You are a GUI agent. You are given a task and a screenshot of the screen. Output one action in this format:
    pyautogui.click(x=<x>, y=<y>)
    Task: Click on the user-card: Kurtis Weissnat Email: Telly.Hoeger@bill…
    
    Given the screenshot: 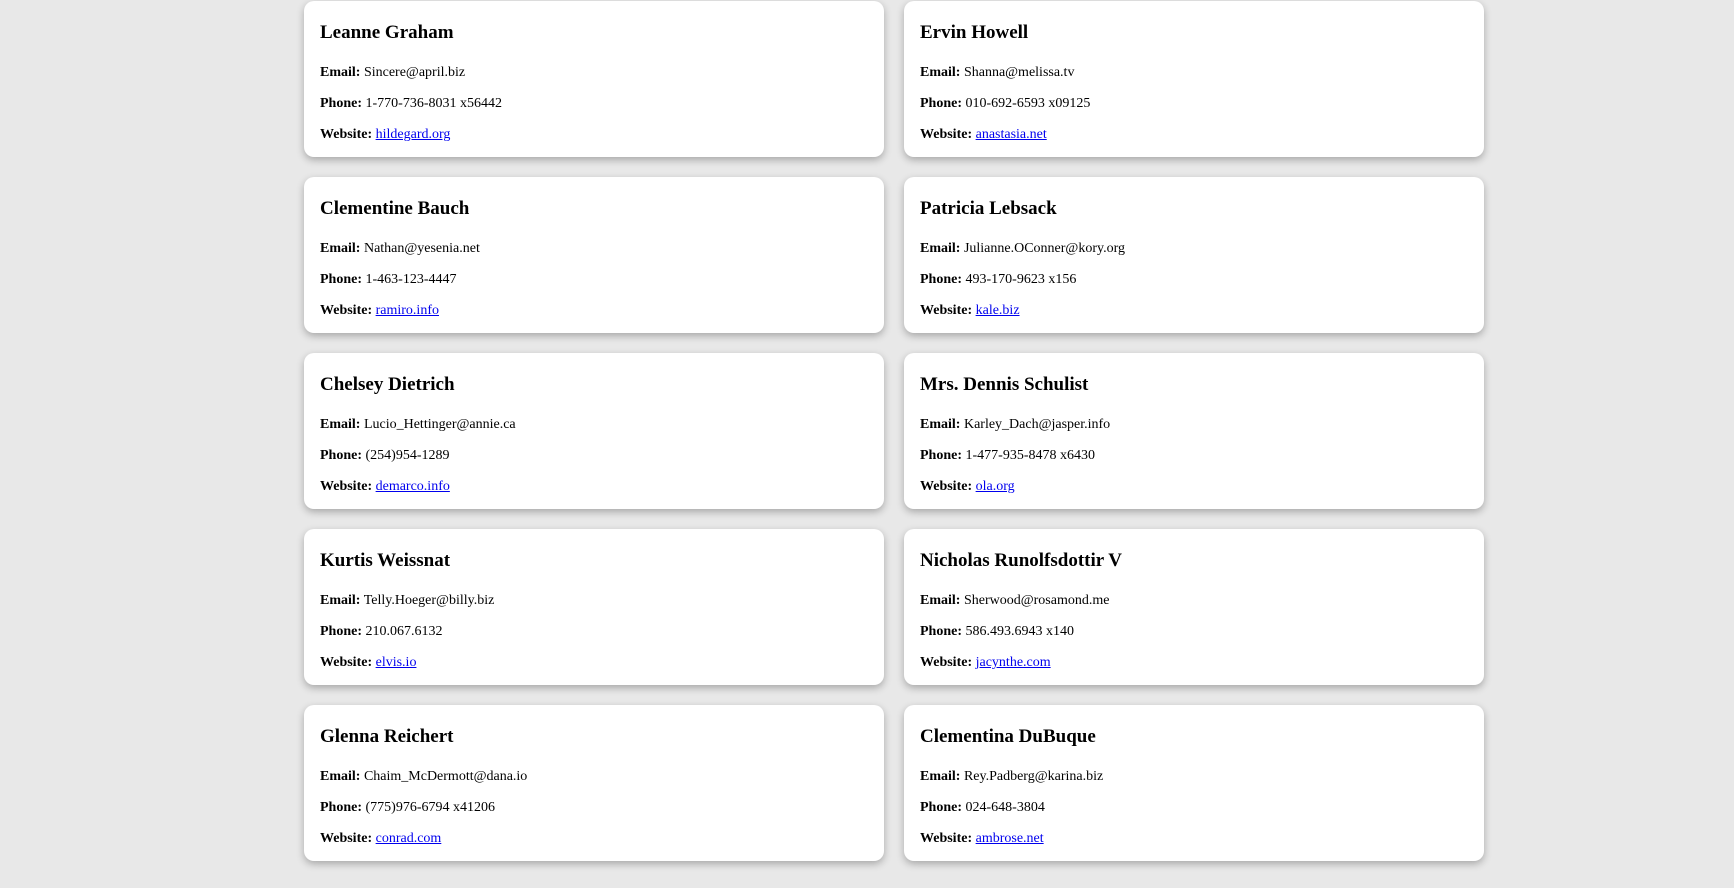 What is the action you would take?
    pyautogui.click(x=594, y=607)
    